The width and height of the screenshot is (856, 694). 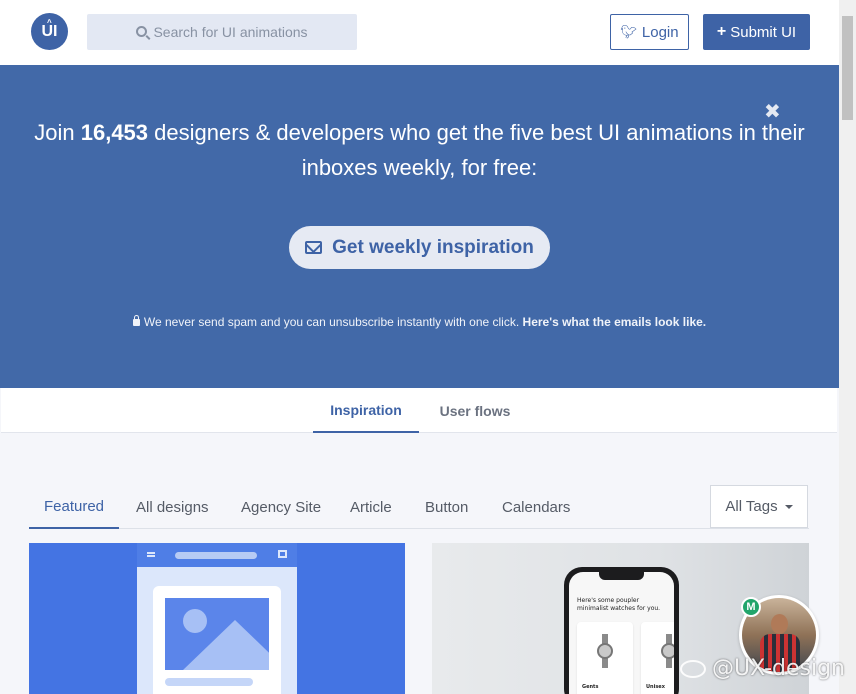 I want to click on avatar-badge: M, so click(x=751, y=607).